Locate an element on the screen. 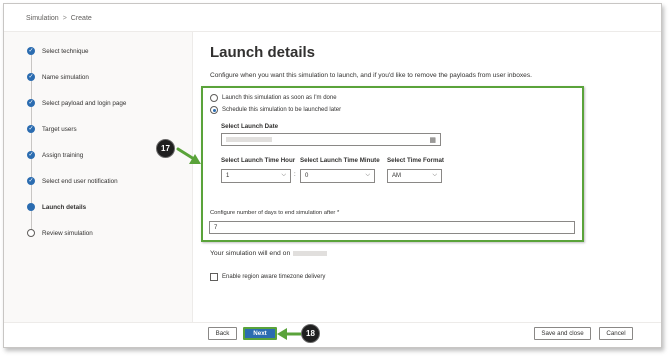 The width and height of the screenshot is (670, 356). format-label: Select Time Format is located at coordinates (415, 160).